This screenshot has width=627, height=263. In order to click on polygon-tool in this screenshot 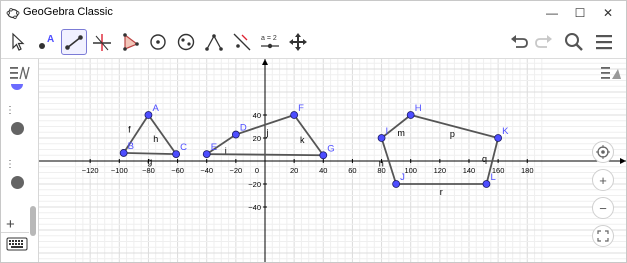, I will do `click(130, 42)`.